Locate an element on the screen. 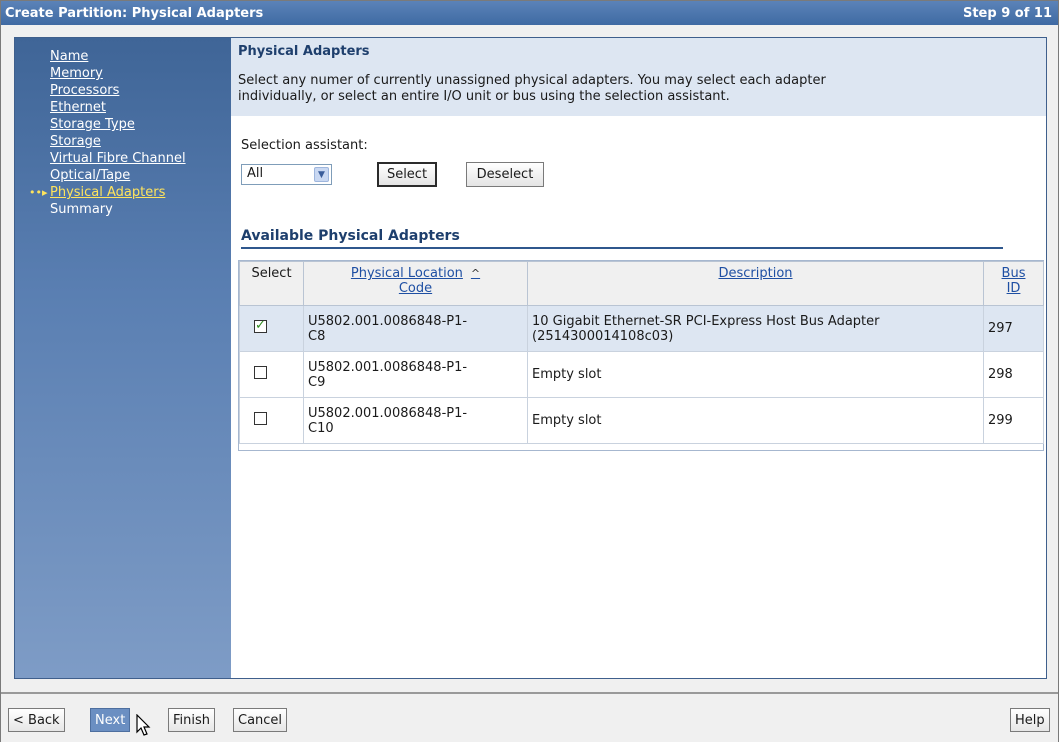  help-button: Help is located at coordinates (1030, 720).